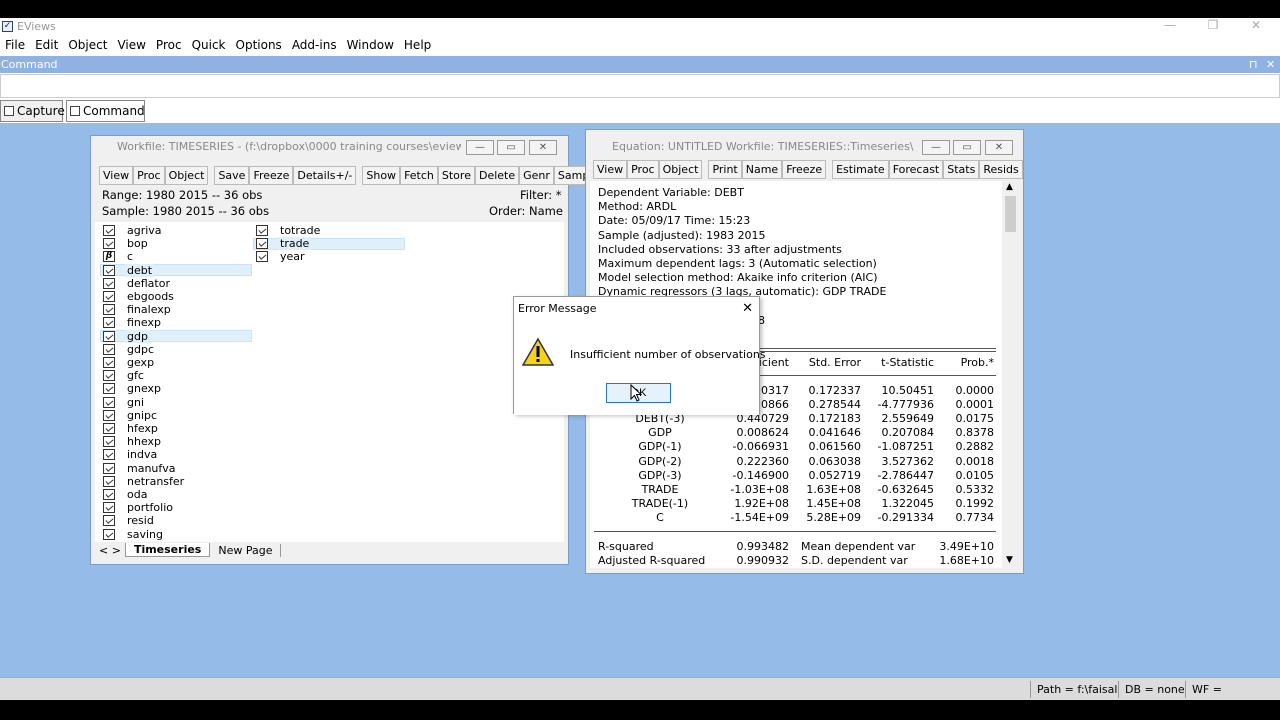 This screenshot has height=720, width=1280. Describe the element at coordinates (643, 169) in the screenshot. I see `eq-proc-button: Proc` at that location.